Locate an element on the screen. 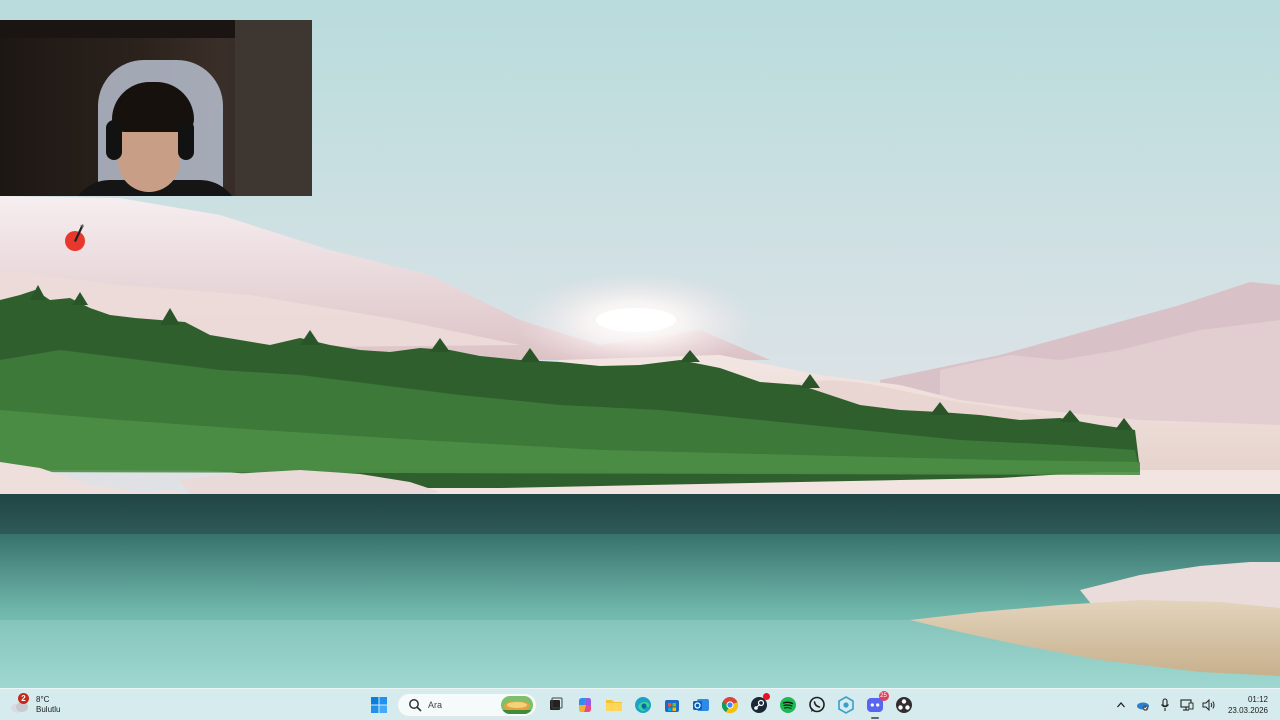  cloud-icon: 2 is located at coordinates (20, 703).